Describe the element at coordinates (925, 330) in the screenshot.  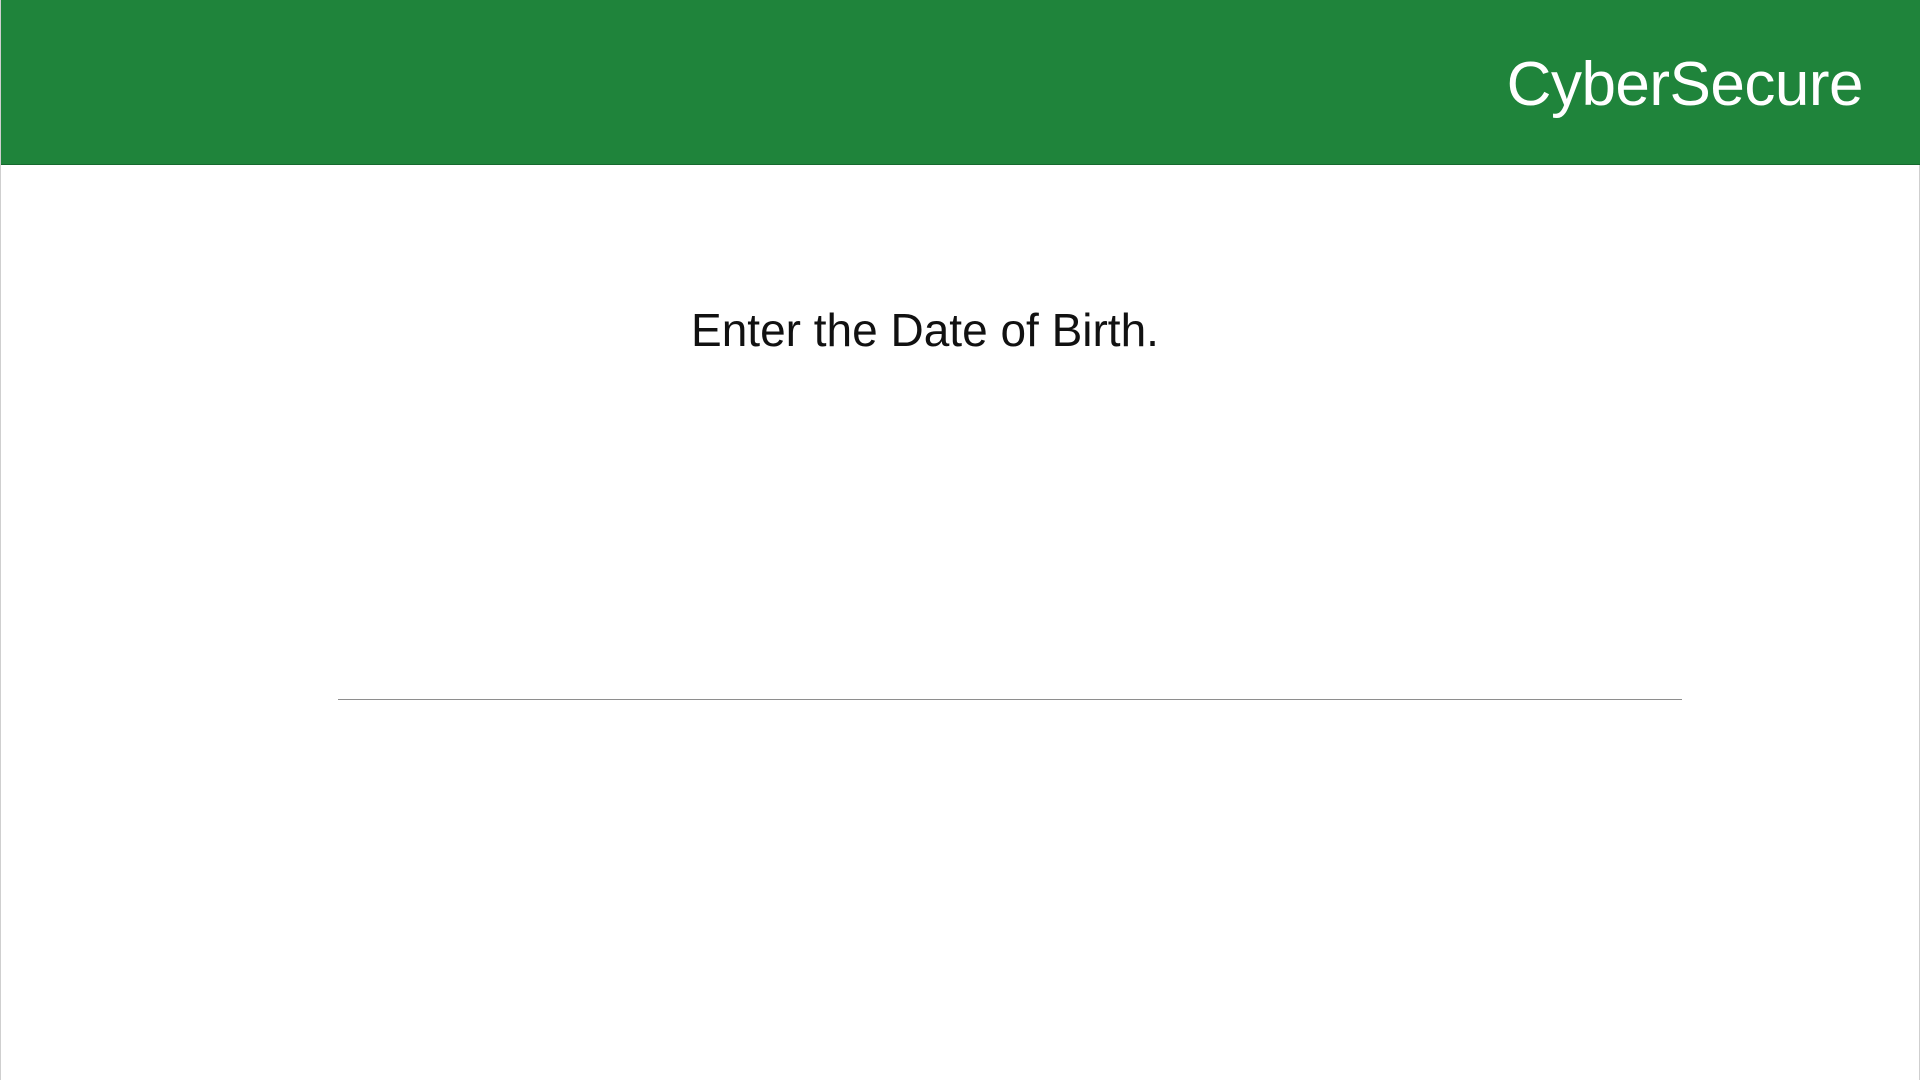
I see `dob-prompt: Enter the Date of Birth.` at that location.